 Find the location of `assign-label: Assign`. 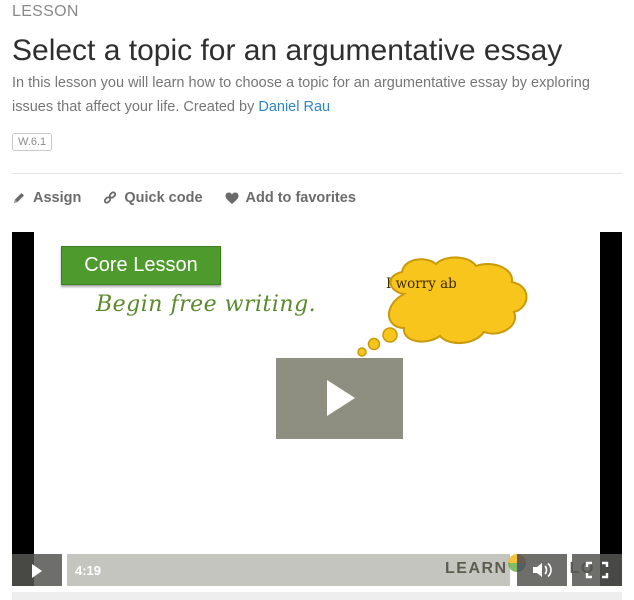

assign-label: Assign is located at coordinates (57, 198).